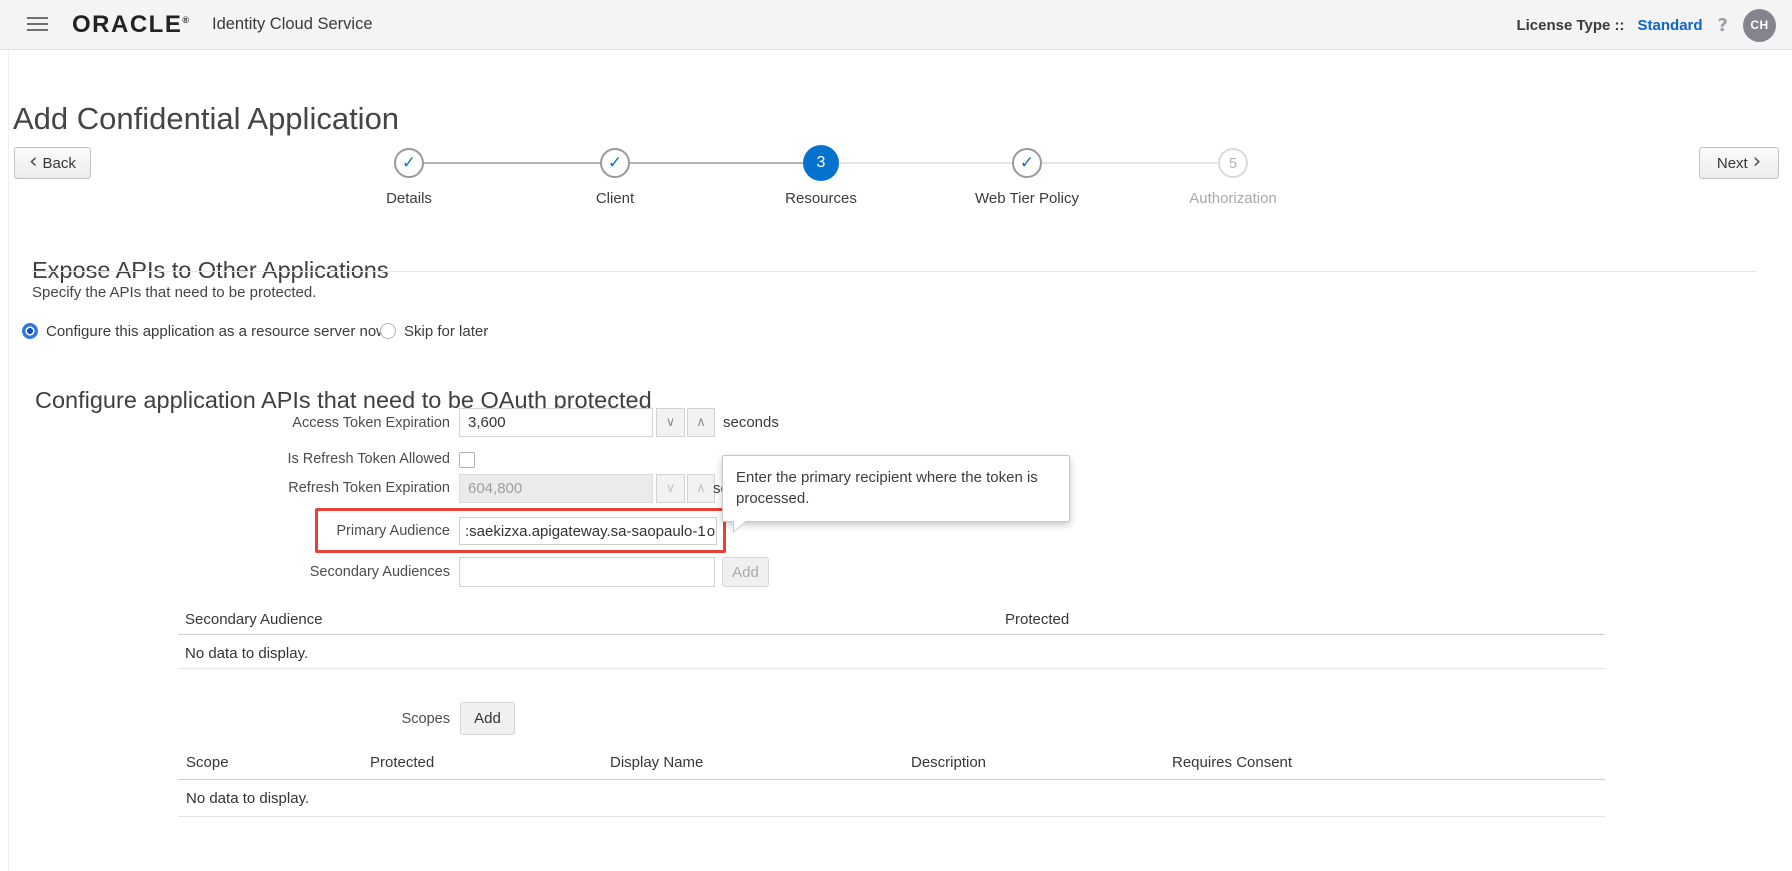 The image size is (1792, 871). I want to click on primary-audience-label: Primary Audience, so click(393, 531).